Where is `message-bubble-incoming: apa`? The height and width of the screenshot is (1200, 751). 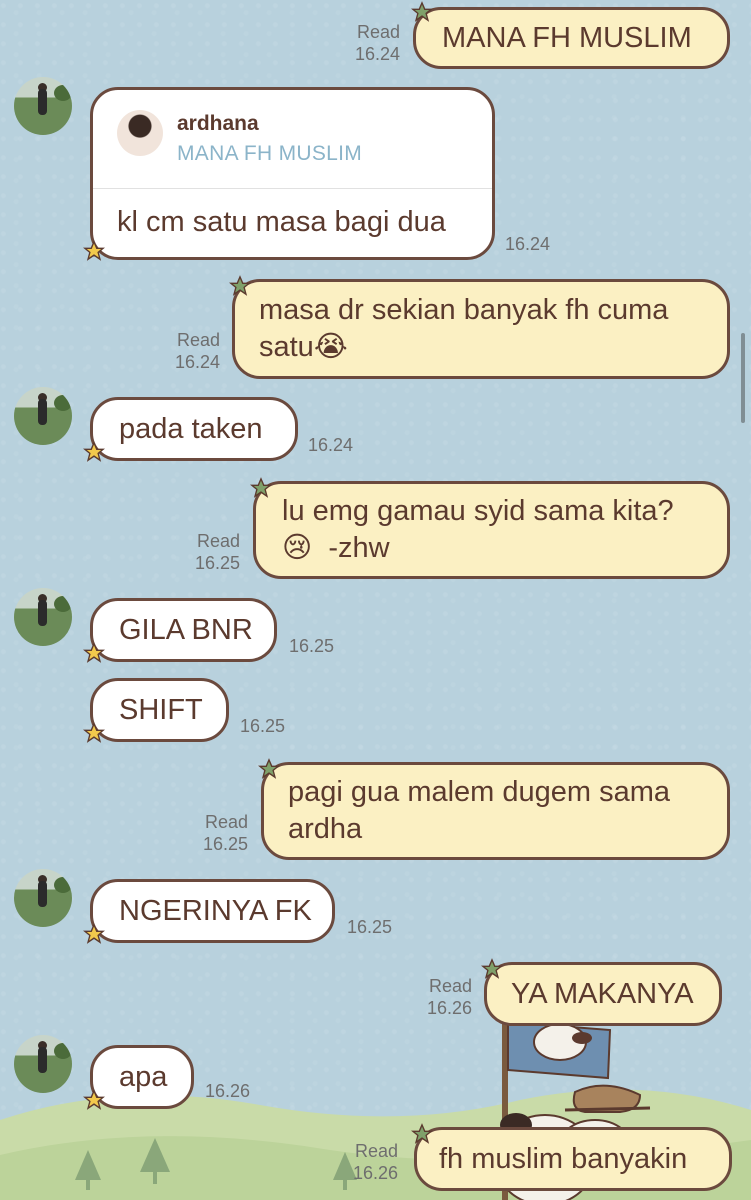
message-bubble-incoming: apa is located at coordinates (142, 1077).